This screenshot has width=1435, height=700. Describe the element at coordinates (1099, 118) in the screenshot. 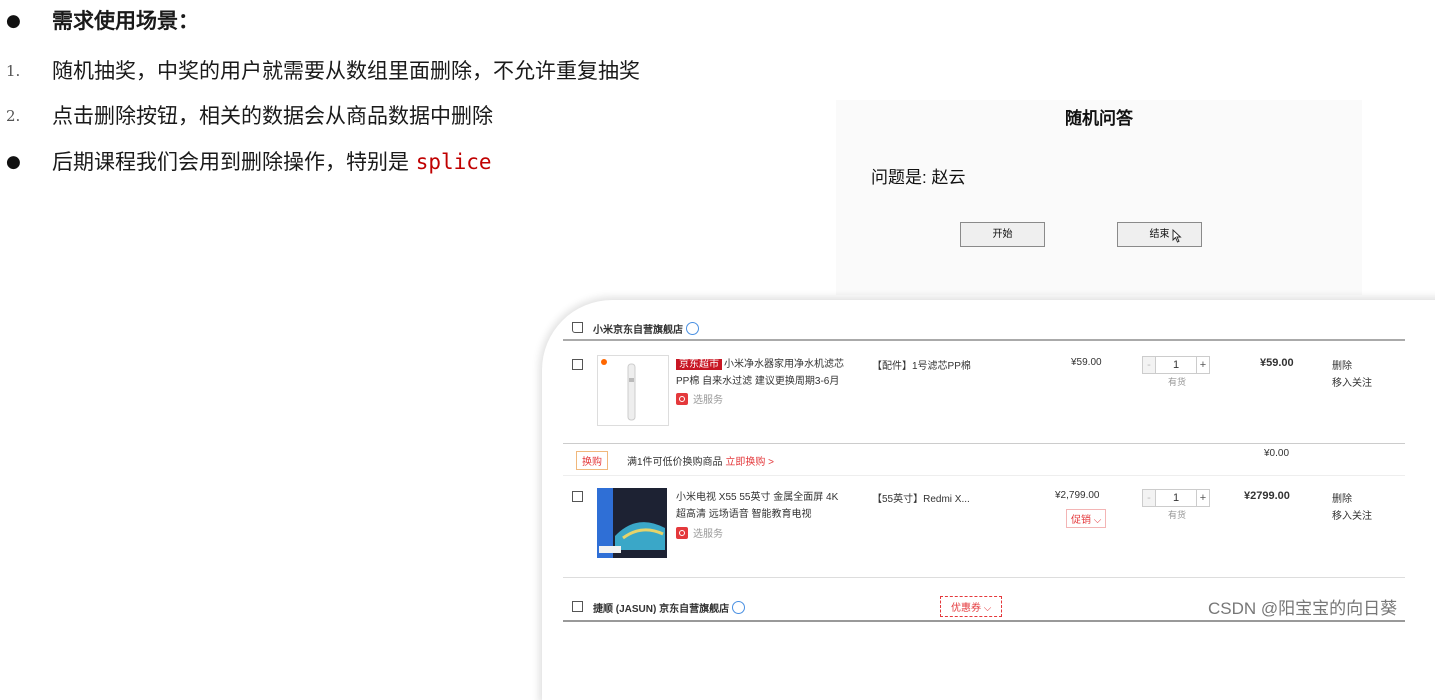

I see `quiz-title: 随机问答` at that location.